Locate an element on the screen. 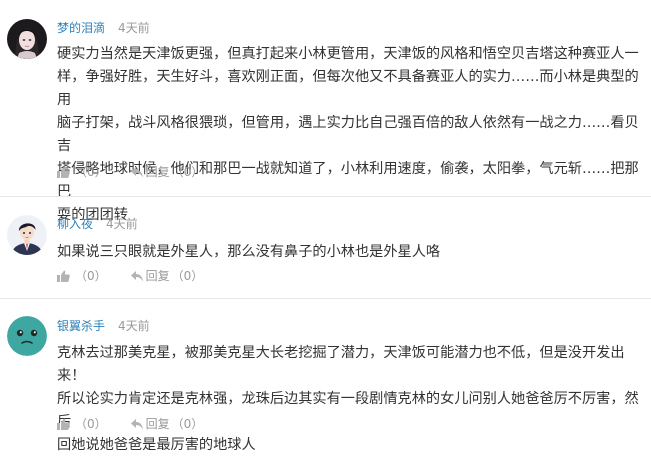 The image size is (651, 457). man-in-suit-avatar-icon is located at coordinates (27, 235).